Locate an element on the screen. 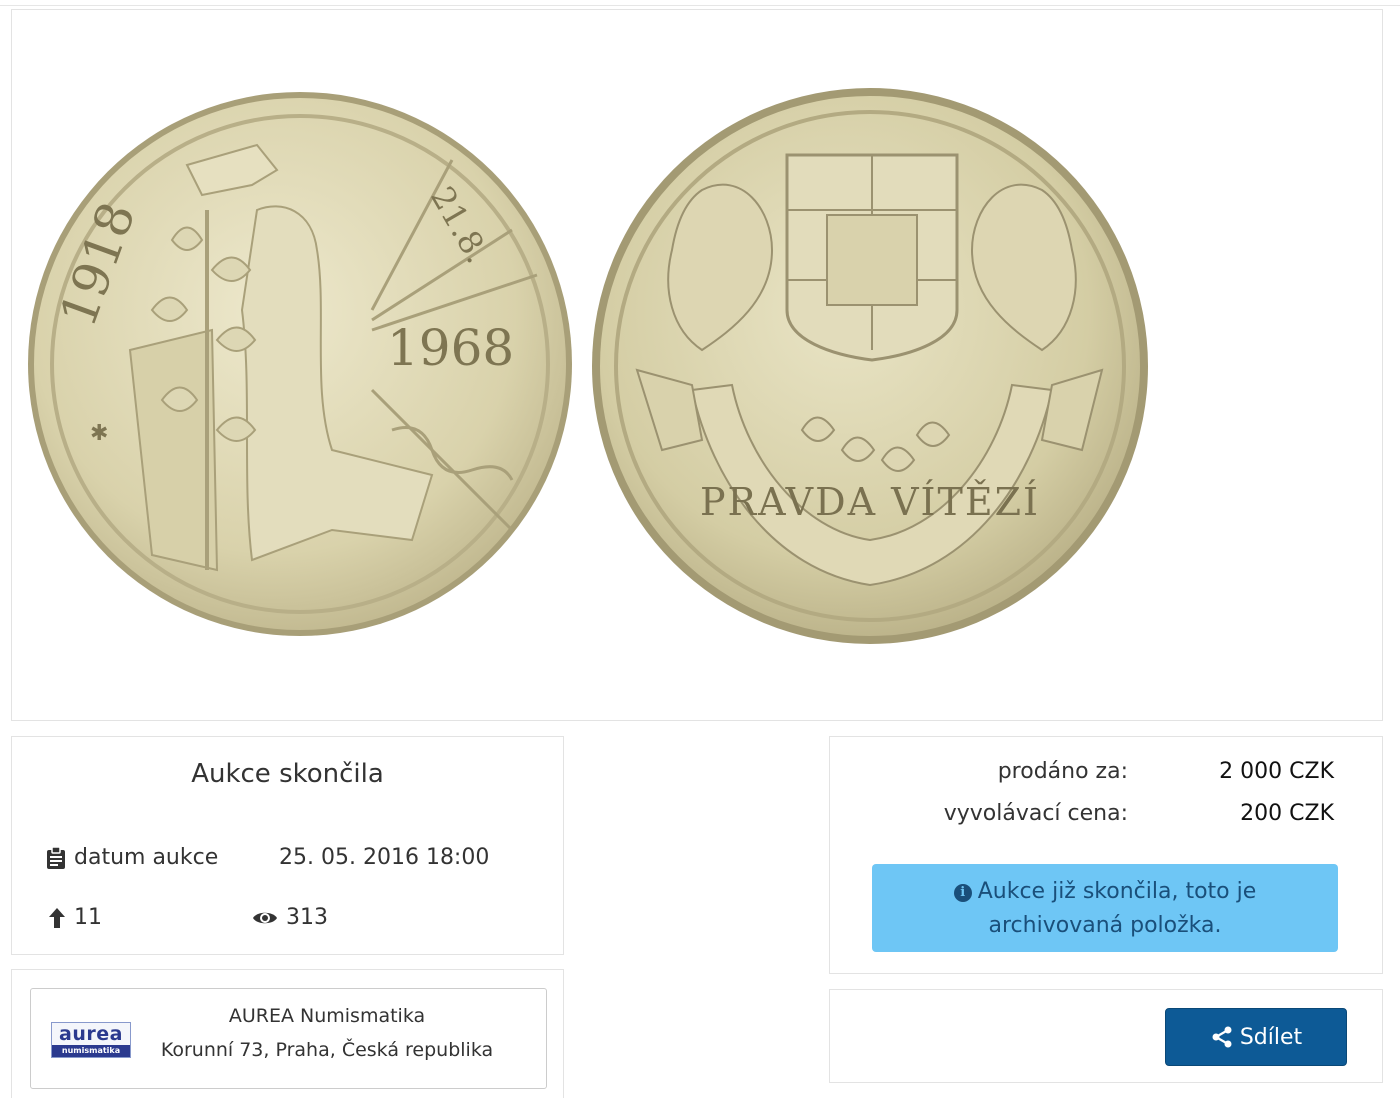  auction-status-title: Aukce skončila is located at coordinates (287, 774).